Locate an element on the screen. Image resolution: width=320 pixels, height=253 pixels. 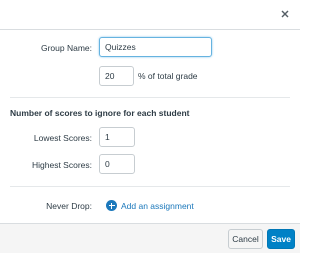
cancel-button: Cancel is located at coordinates (245, 239).